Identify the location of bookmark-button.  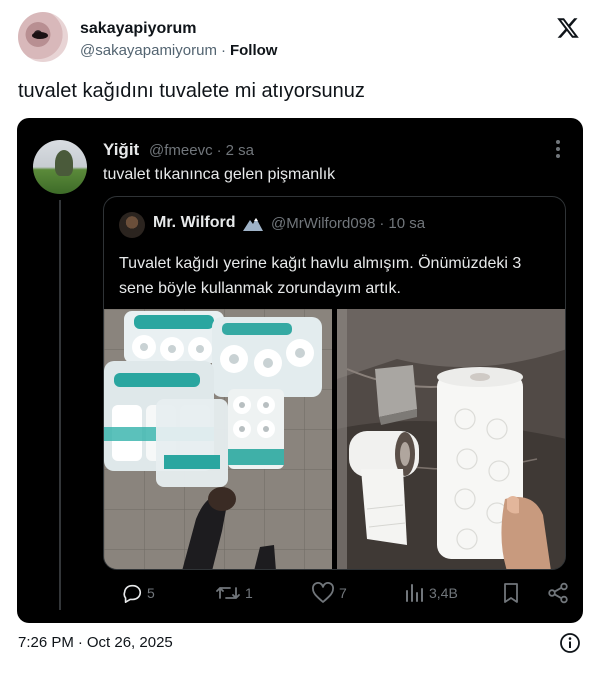
(511, 593).